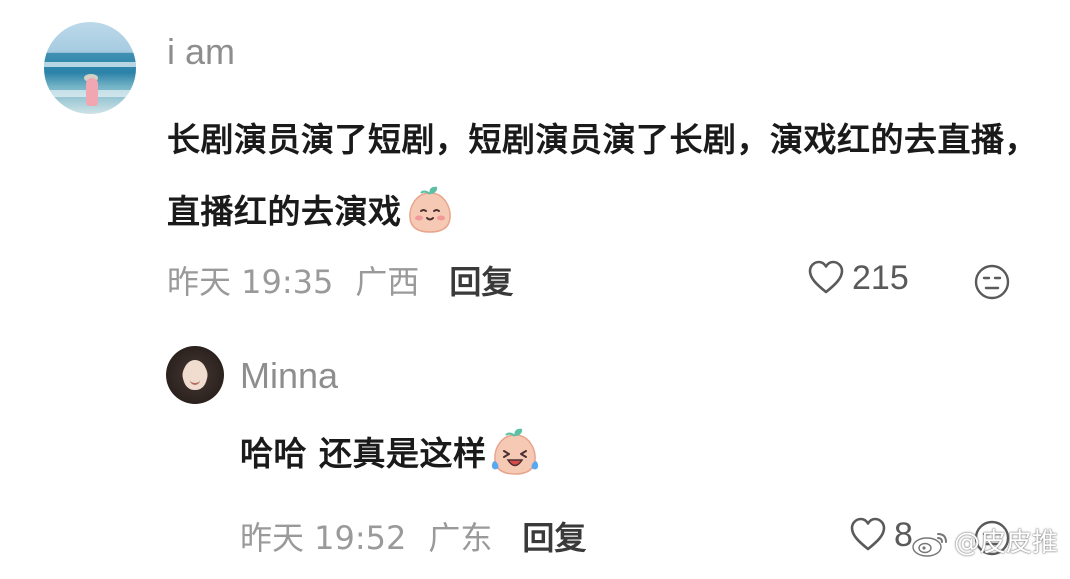 Image resolution: width=1070 pixels, height=579 pixels. What do you see at coordinates (90, 64) in the screenshot?
I see `avatar-wave` at bounding box center [90, 64].